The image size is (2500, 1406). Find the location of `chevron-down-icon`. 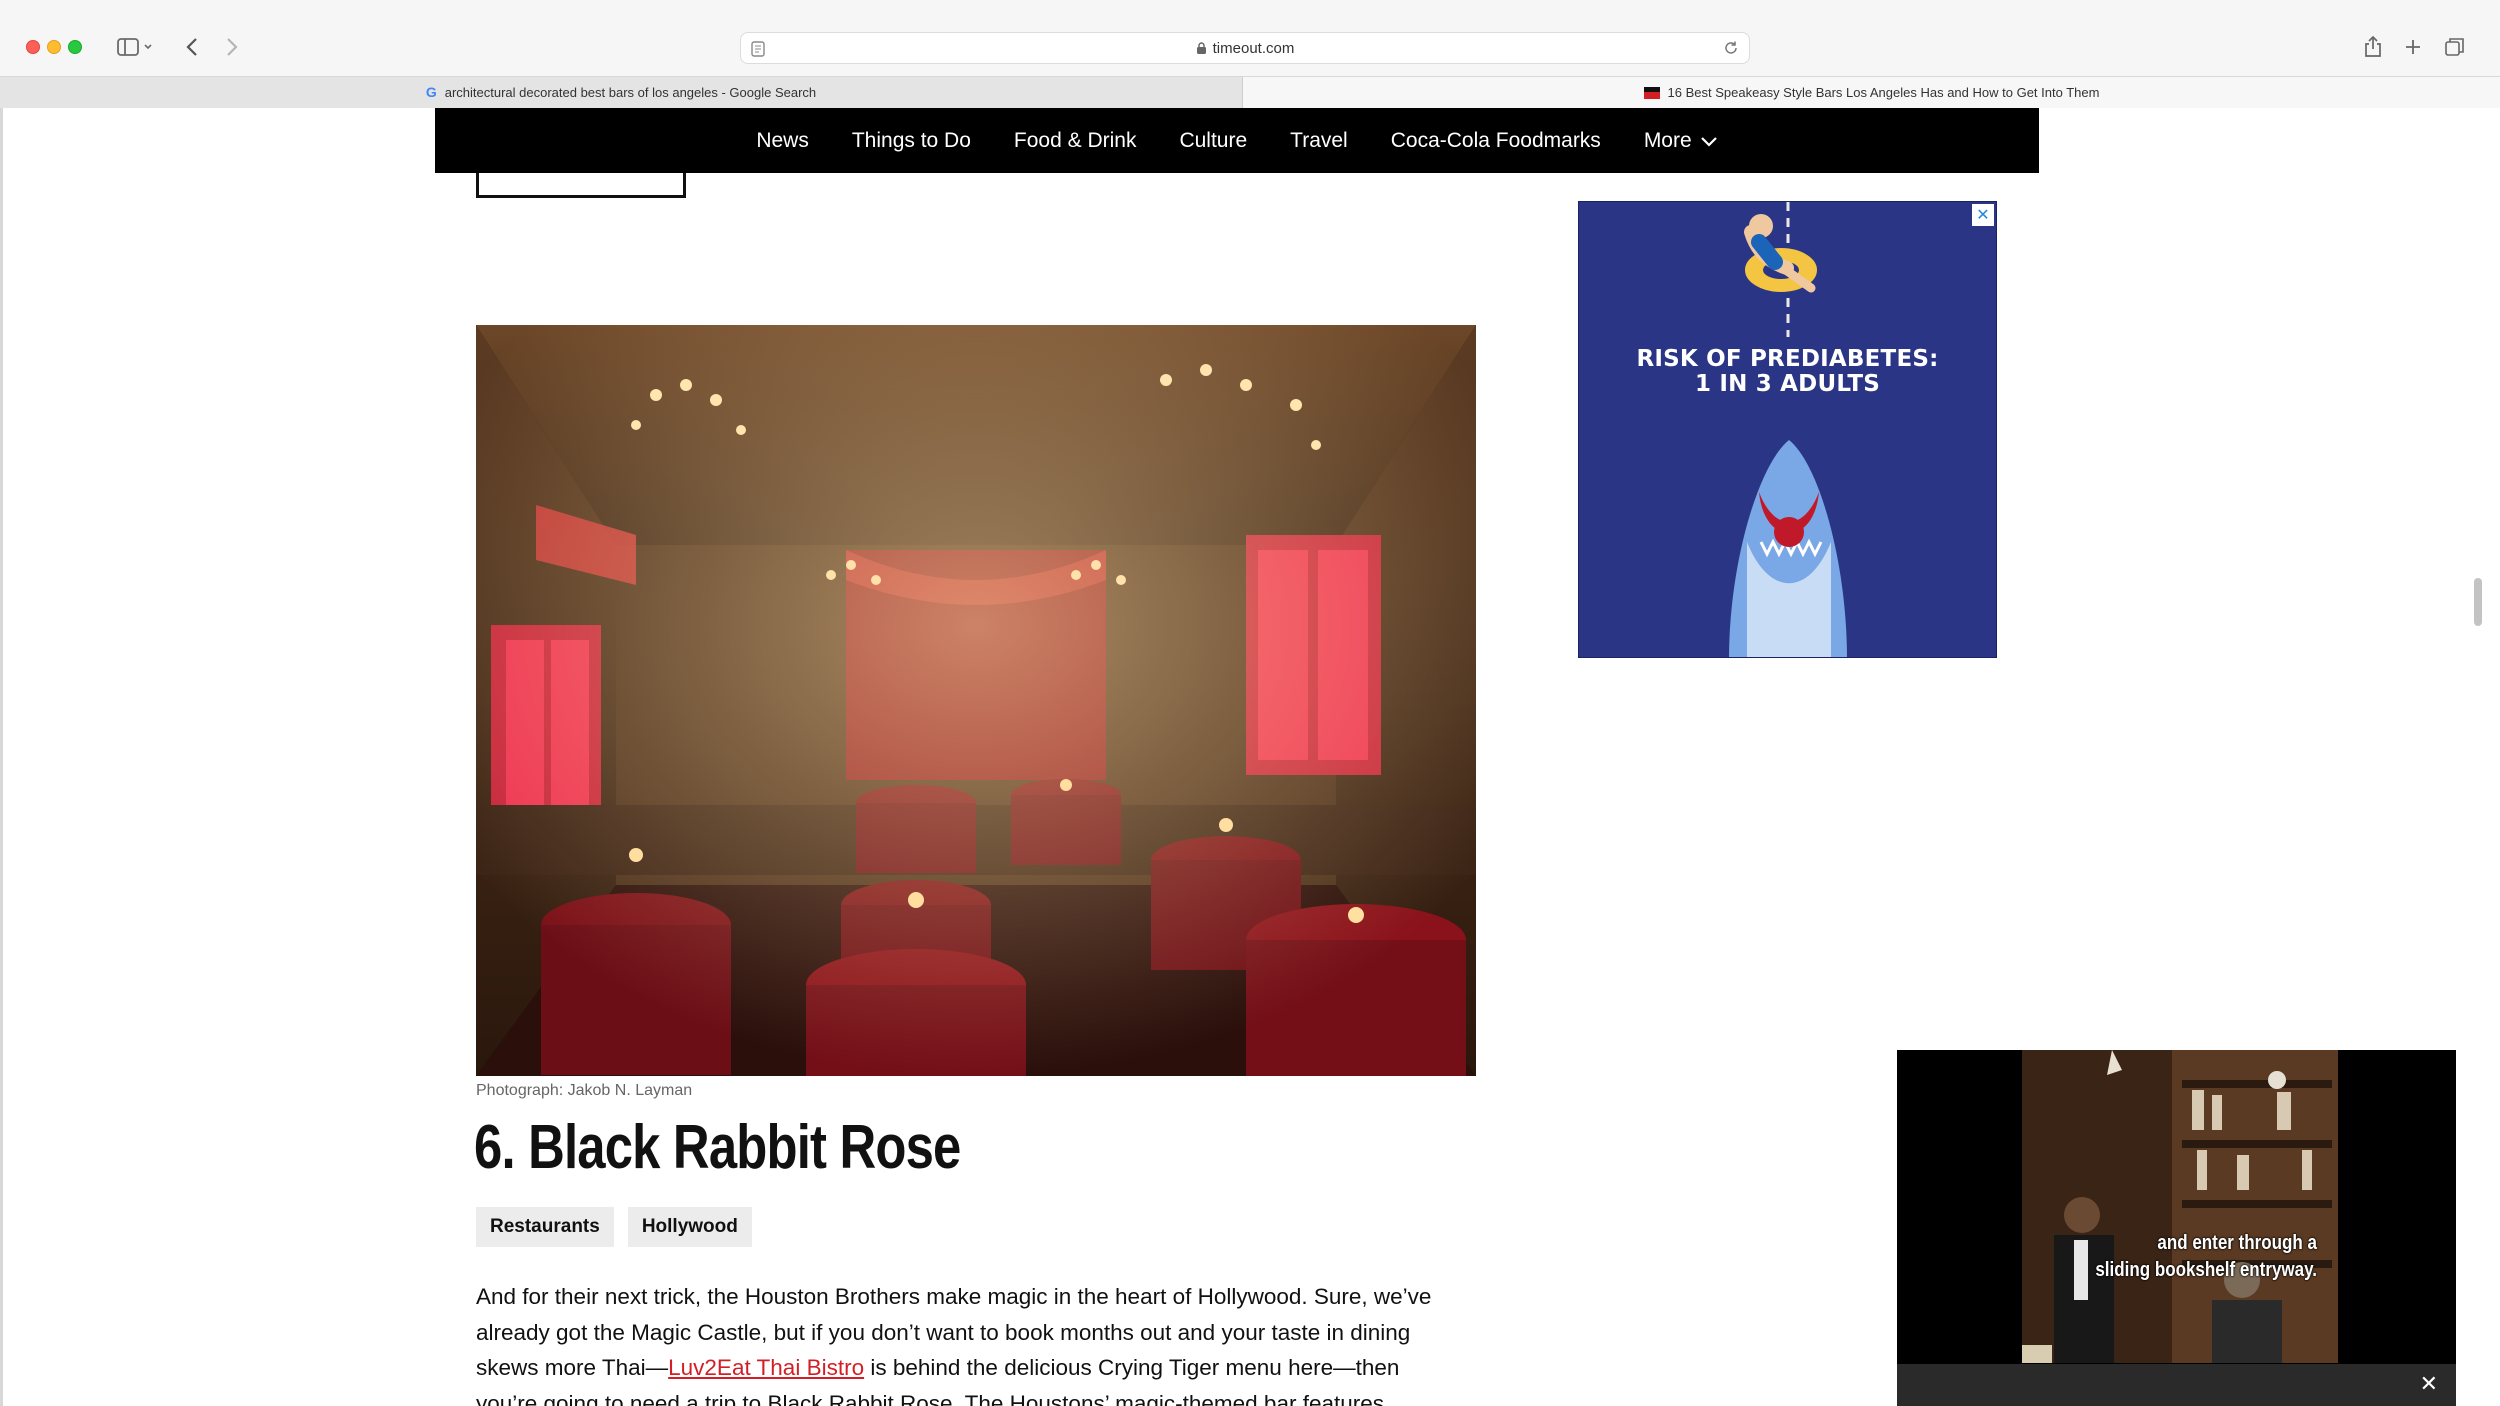

chevron-down-icon is located at coordinates (1708, 141).